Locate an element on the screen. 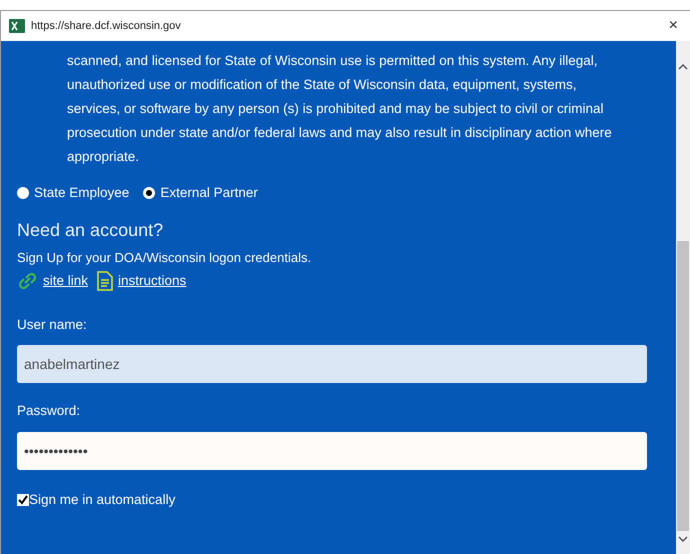  password-field: ••••••••••••• is located at coordinates (332, 451).